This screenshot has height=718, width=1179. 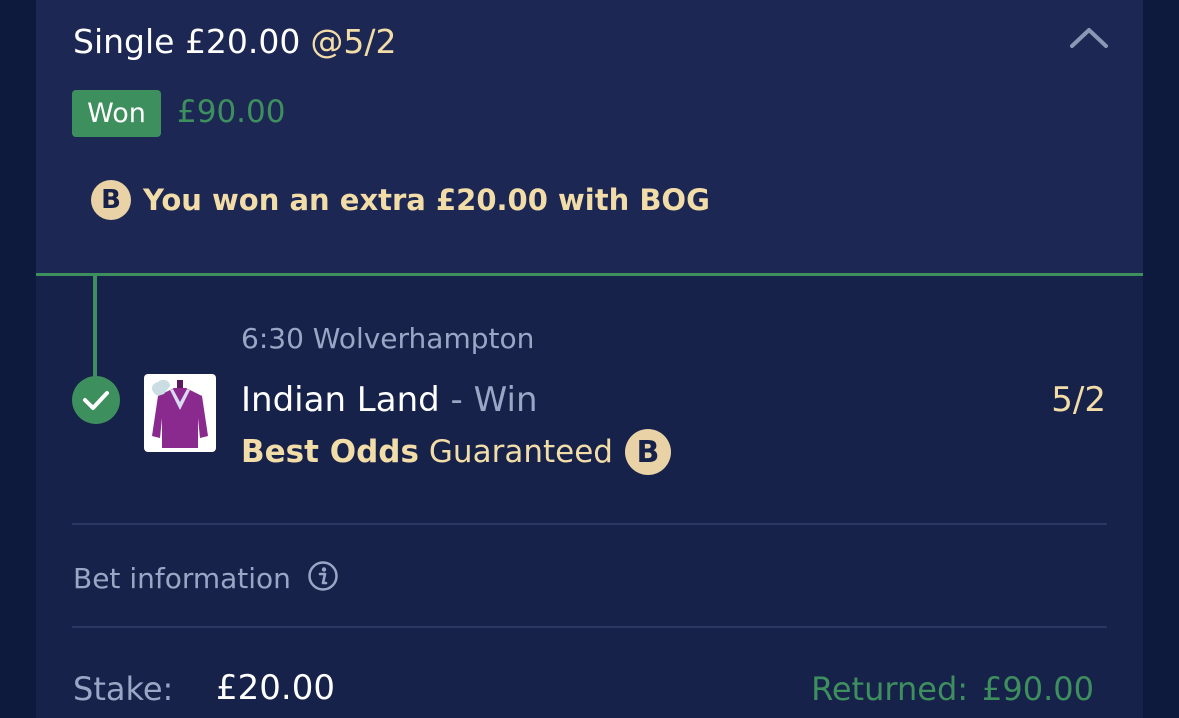 I want to click on selection-line: Indian Land - Win, so click(x=389, y=400).